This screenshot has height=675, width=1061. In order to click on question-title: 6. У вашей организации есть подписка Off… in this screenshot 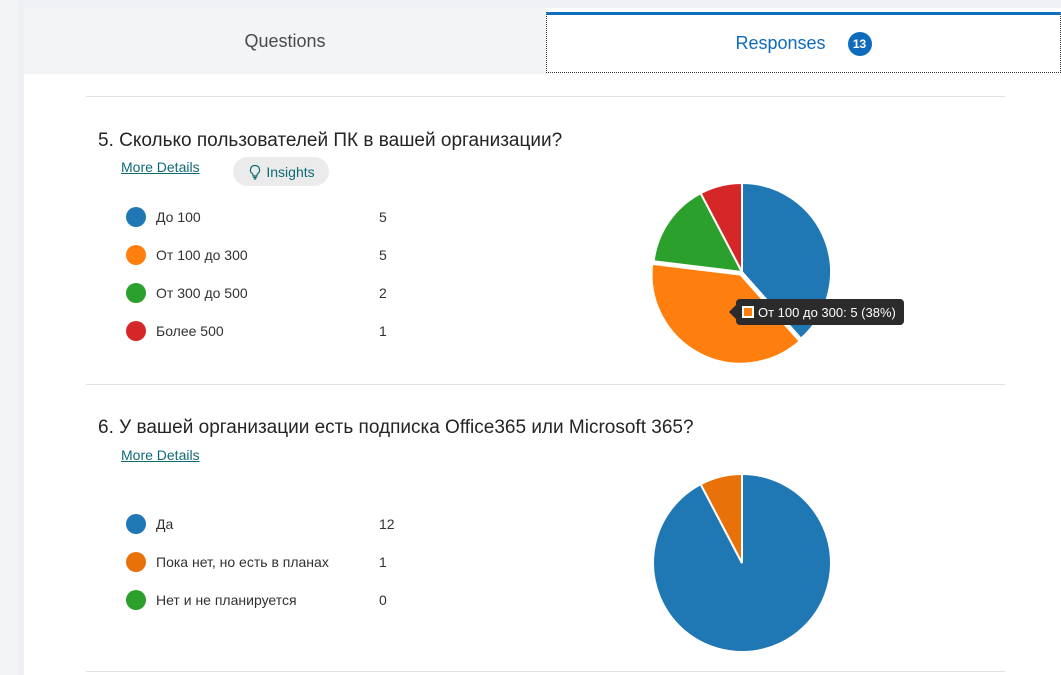, I will do `click(396, 427)`.